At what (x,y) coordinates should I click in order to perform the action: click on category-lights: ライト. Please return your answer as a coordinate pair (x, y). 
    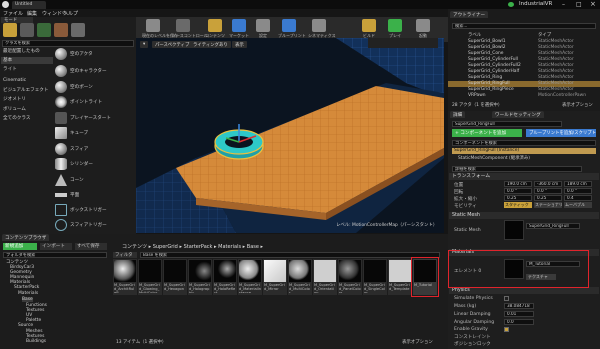
    Looking at the image, I should click on (27, 69).